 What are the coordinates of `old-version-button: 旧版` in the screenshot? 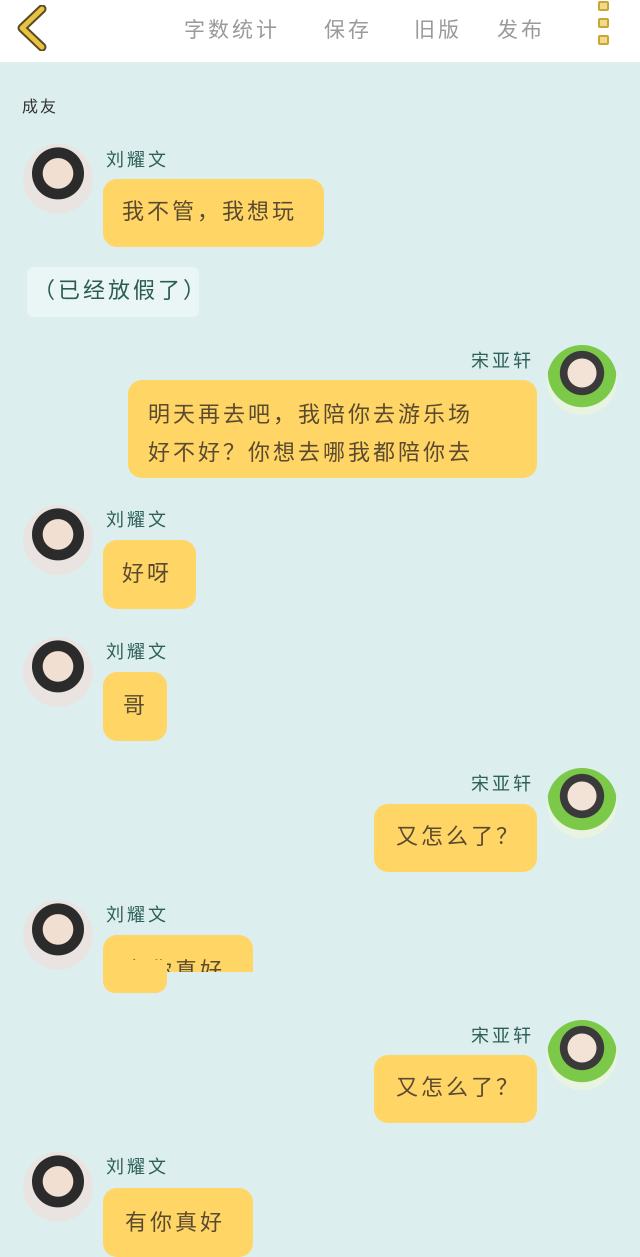 It's located at (438, 29).